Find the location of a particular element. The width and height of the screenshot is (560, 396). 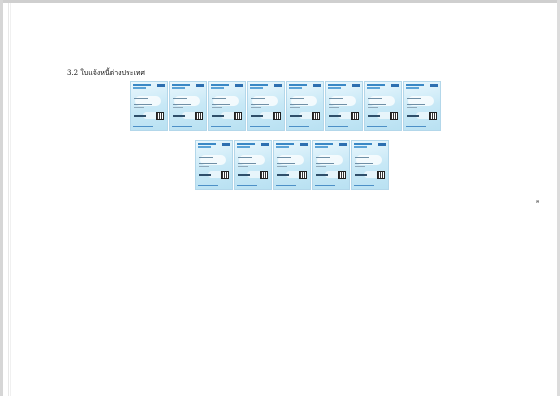

stray-text-mark: ค is located at coordinates (538, 202).